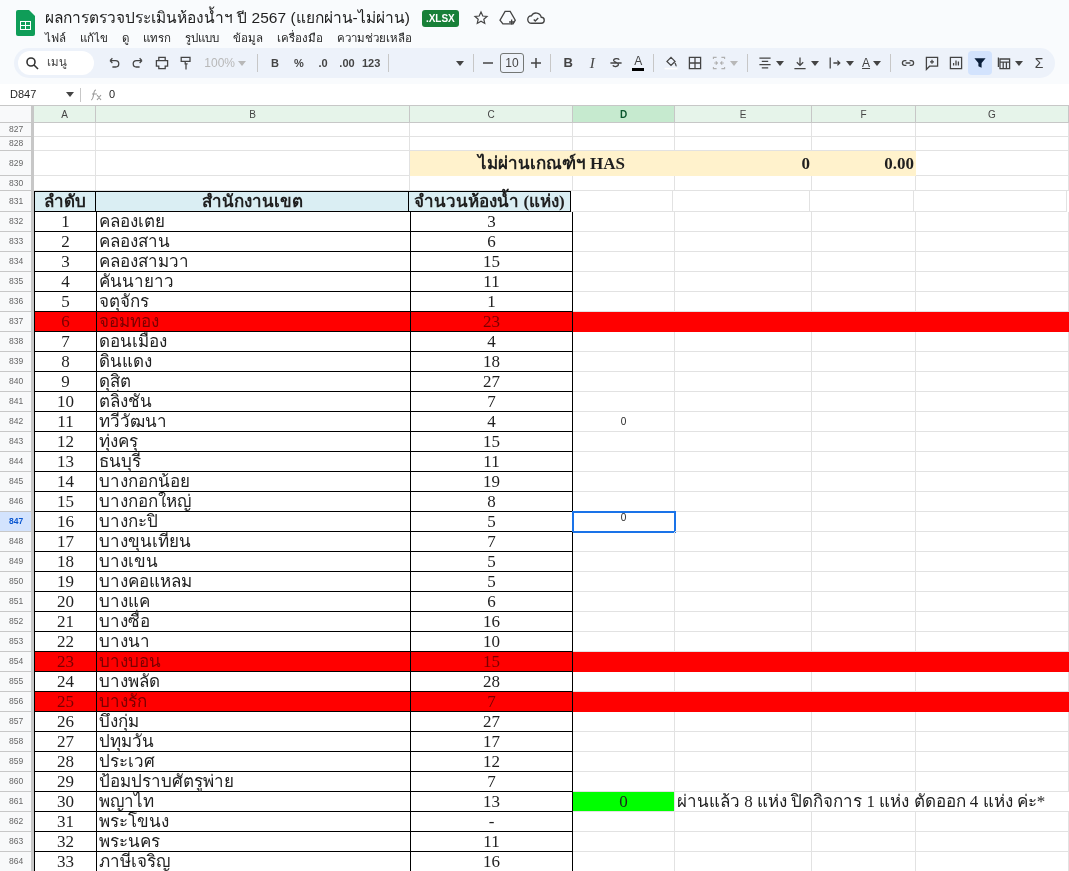  What do you see at coordinates (55, 39) in the screenshot?
I see `menu-item: ไฟล์` at bounding box center [55, 39].